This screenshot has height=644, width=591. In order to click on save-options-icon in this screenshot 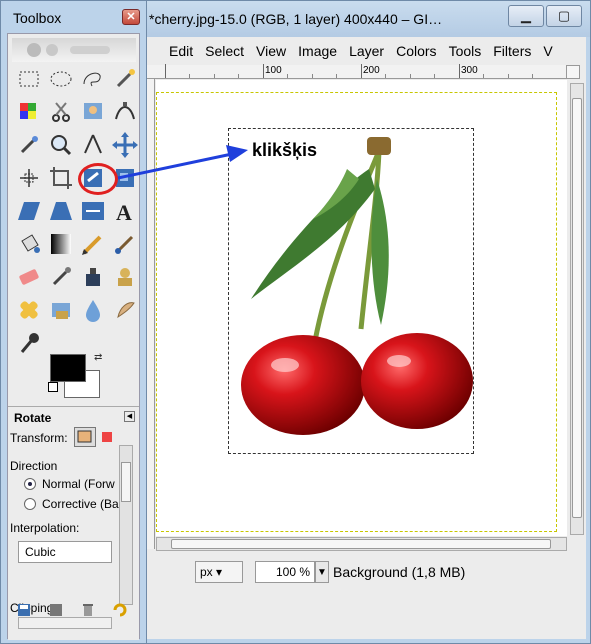, I will do `click(24, 610)`.